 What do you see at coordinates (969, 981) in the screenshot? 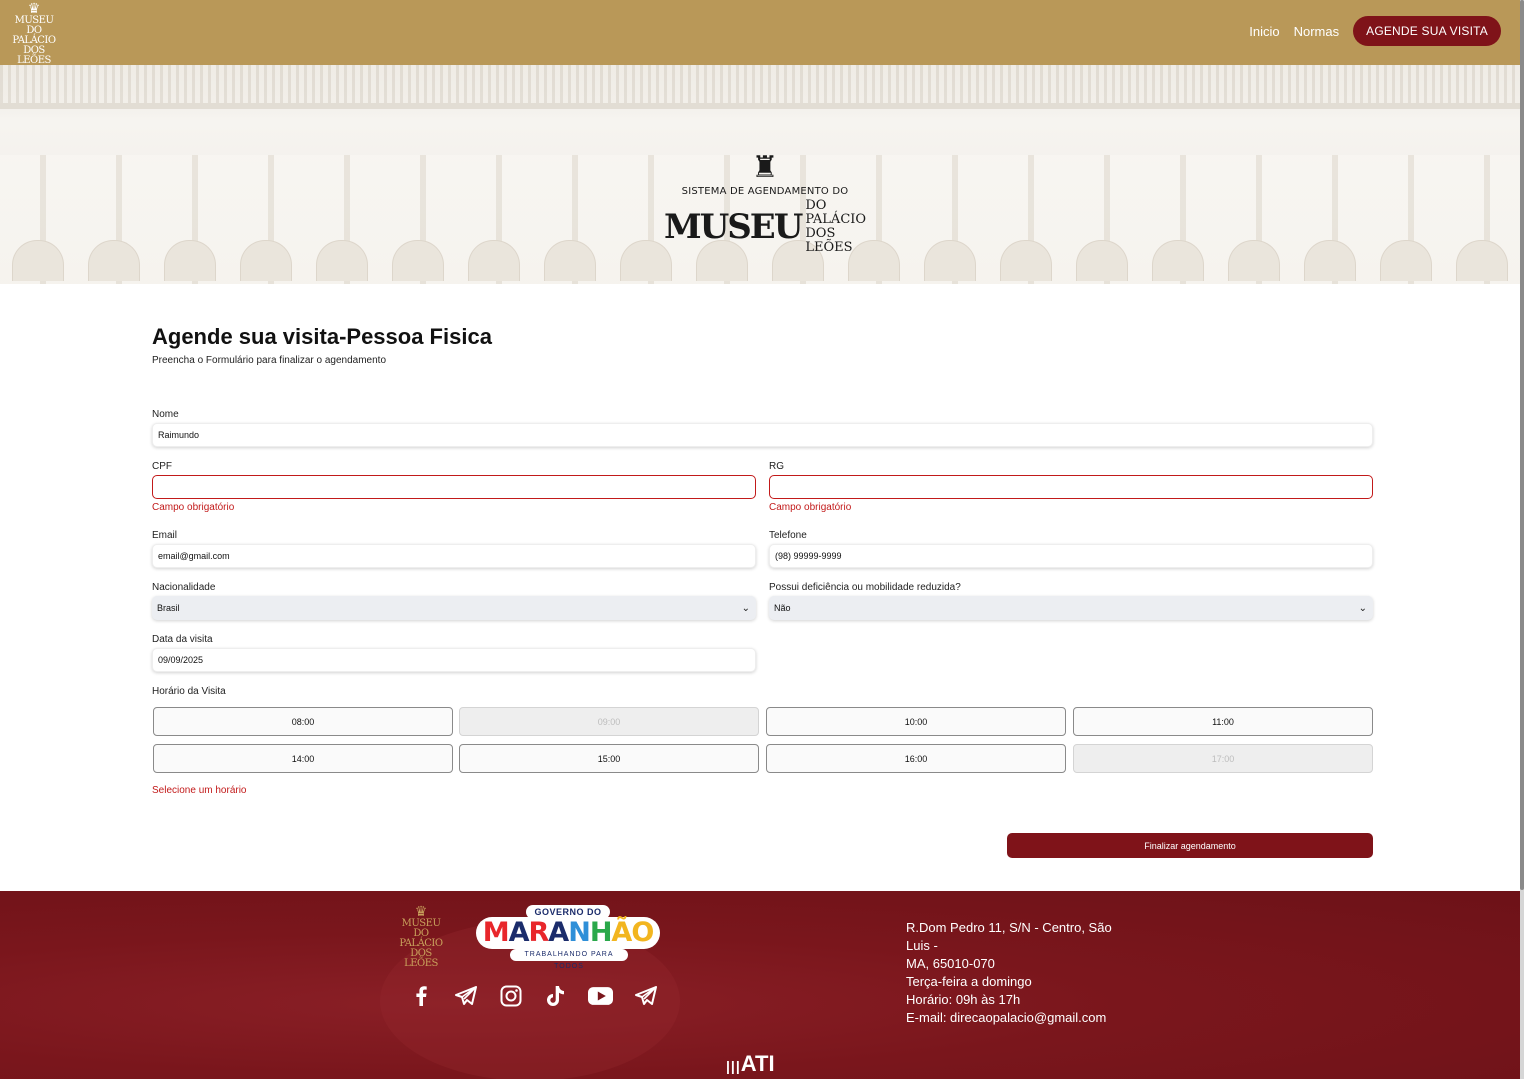
I see `opening-days: Terça-feira a domingo` at bounding box center [969, 981].